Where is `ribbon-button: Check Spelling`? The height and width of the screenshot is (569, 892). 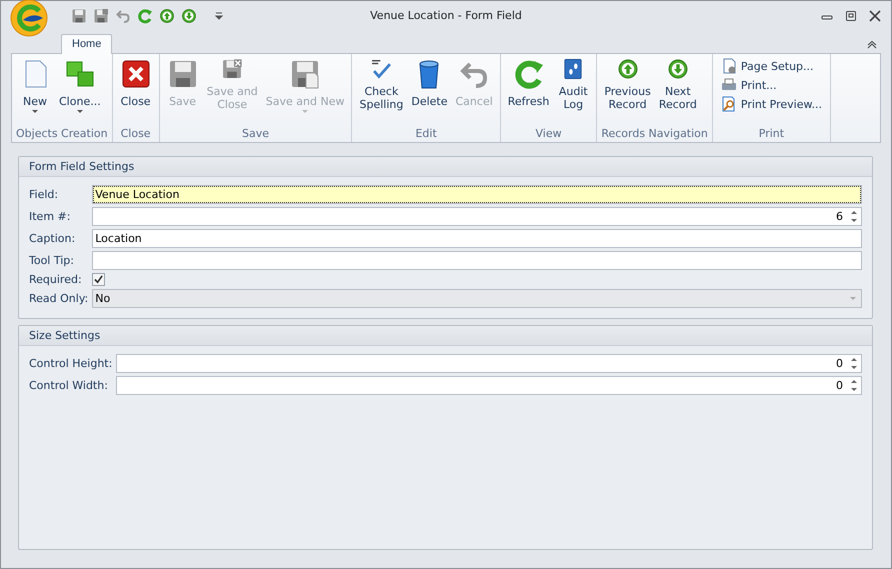
ribbon-button: Check Spelling is located at coordinates (381, 91).